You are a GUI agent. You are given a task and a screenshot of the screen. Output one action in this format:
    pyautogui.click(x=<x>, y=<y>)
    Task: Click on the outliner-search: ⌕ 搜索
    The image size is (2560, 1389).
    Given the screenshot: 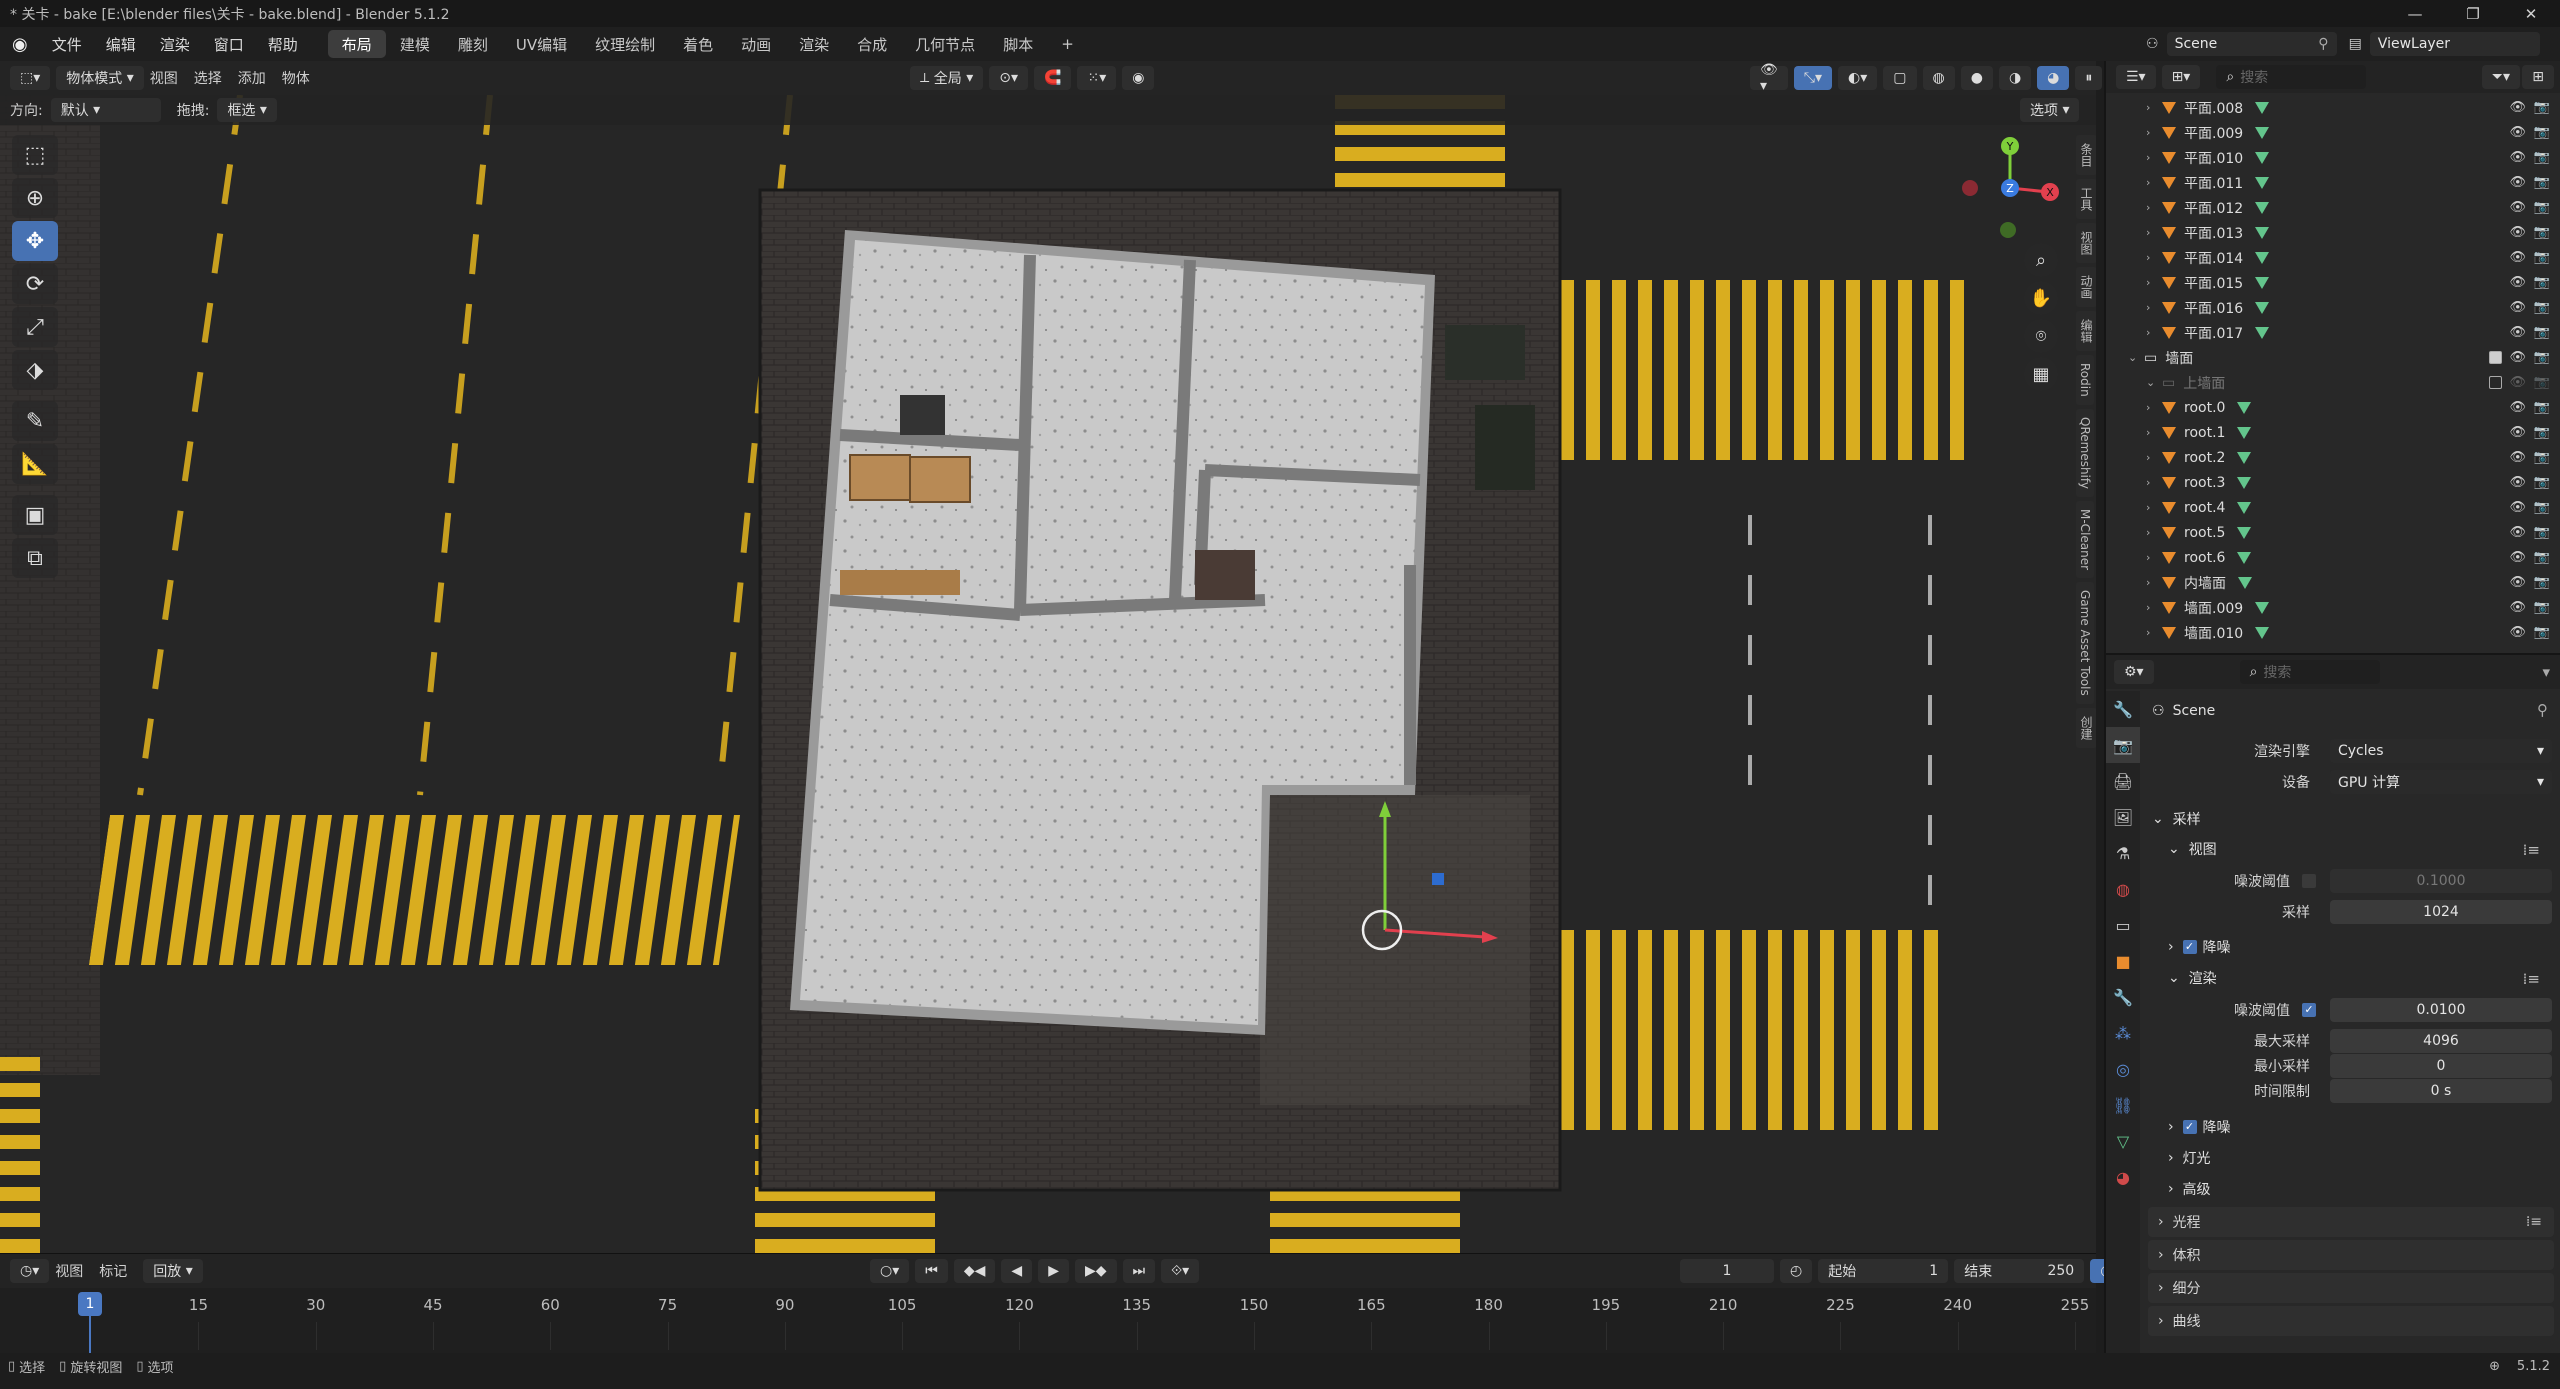 What is the action you would take?
    pyautogui.click(x=2291, y=77)
    